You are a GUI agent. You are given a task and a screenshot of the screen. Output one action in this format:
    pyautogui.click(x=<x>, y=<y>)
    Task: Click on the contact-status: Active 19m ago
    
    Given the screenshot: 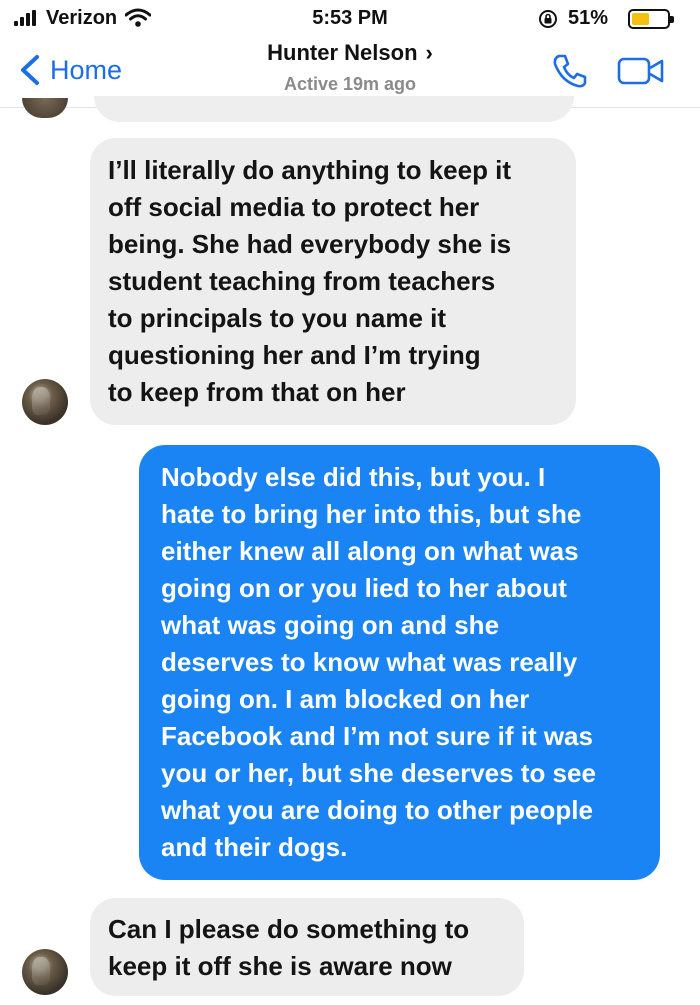 What is the action you would take?
    pyautogui.click(x=350, y=84)
    